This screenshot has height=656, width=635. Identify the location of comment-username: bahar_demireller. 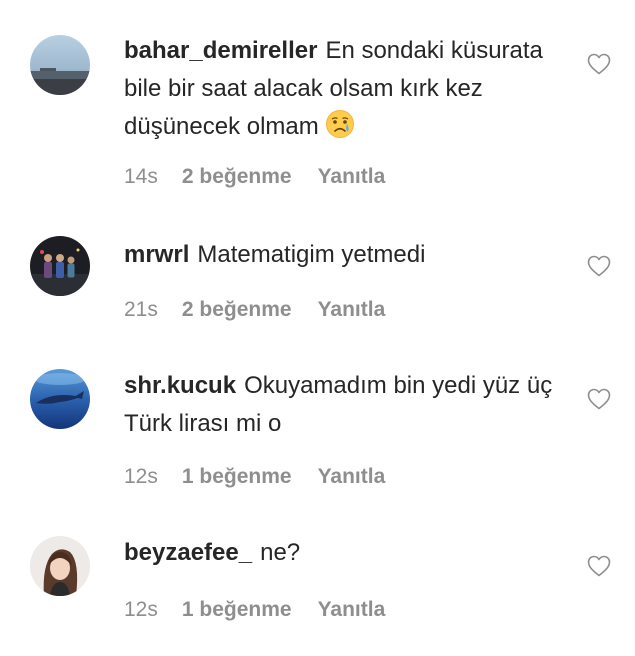
(220, 50).